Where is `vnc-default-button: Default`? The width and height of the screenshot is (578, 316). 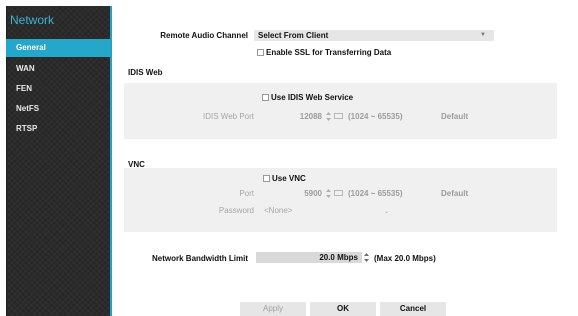
vnc-default-button: Default is located at coordinates (454, 193).